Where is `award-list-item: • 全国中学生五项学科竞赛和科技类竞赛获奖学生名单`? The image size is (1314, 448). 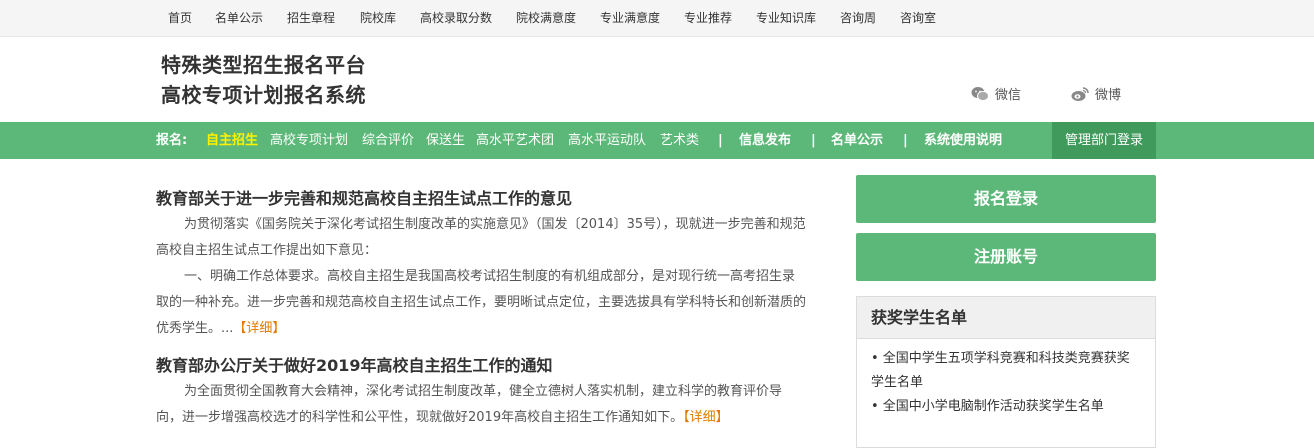
award-list-item: • 全国中学生五项学科竞赛和科技类竞赛获奖学生名单 is located at coordinates (1006, 371).